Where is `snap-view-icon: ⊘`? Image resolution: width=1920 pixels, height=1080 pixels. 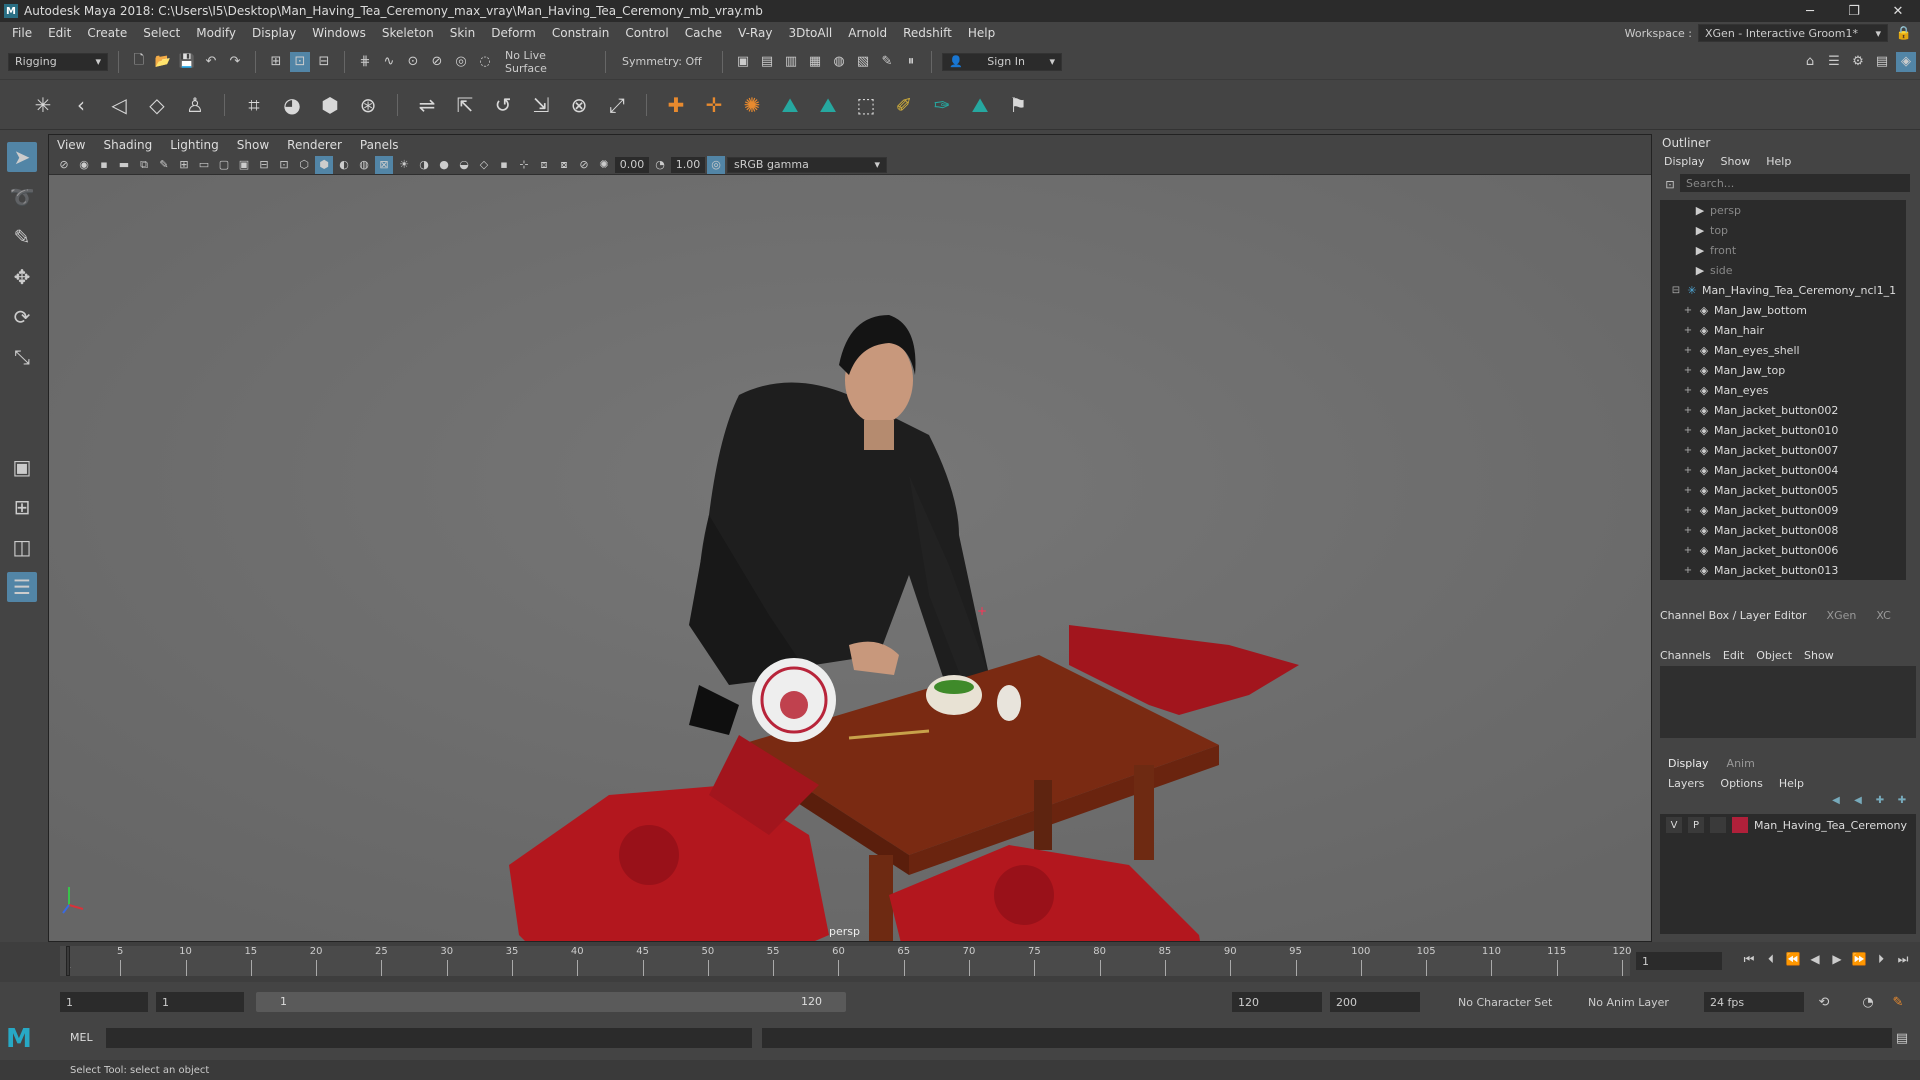
snap-view-icon: ⊘ is located at coordinates (437, 62).